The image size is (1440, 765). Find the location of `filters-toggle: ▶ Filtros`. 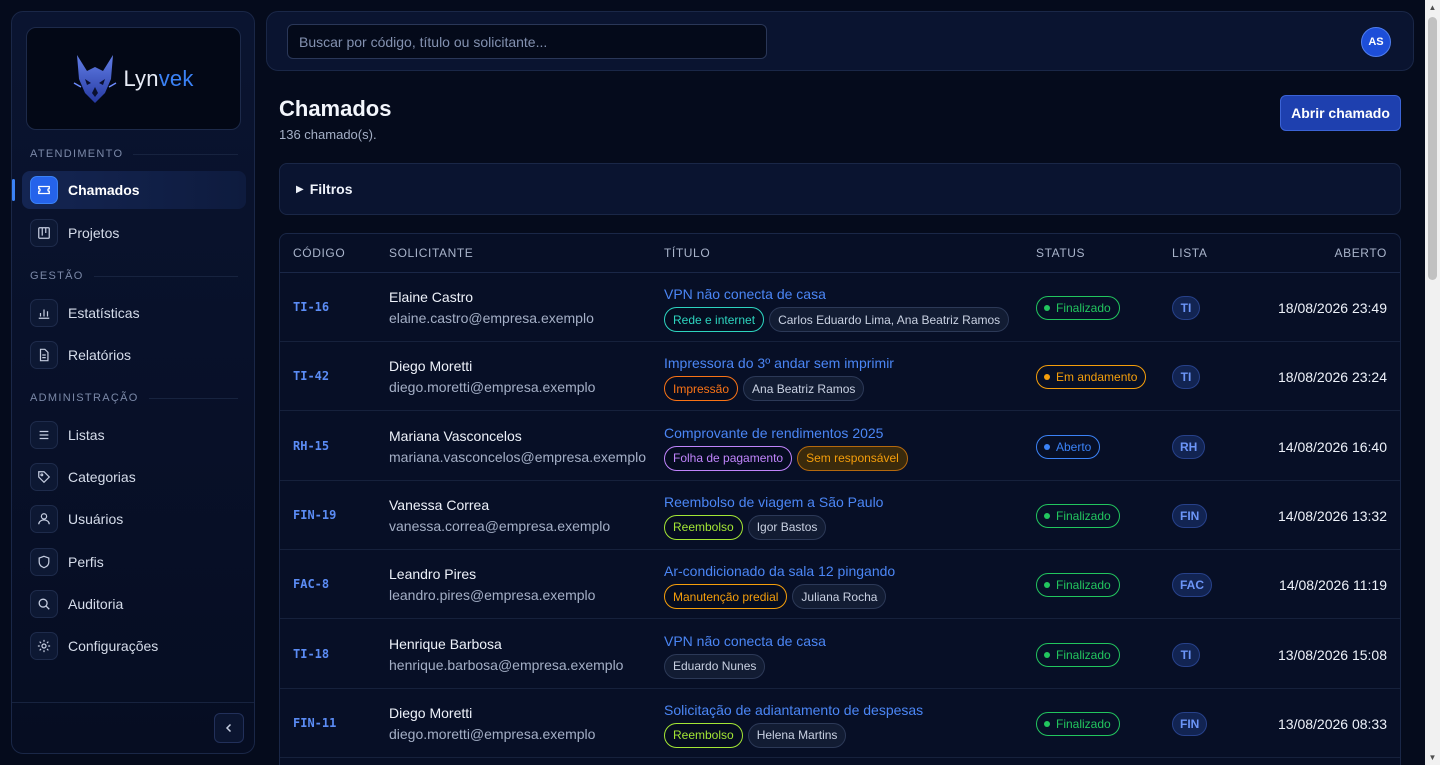

filters-toggle: ▶ Filtros is located at coordinates (840, 189).